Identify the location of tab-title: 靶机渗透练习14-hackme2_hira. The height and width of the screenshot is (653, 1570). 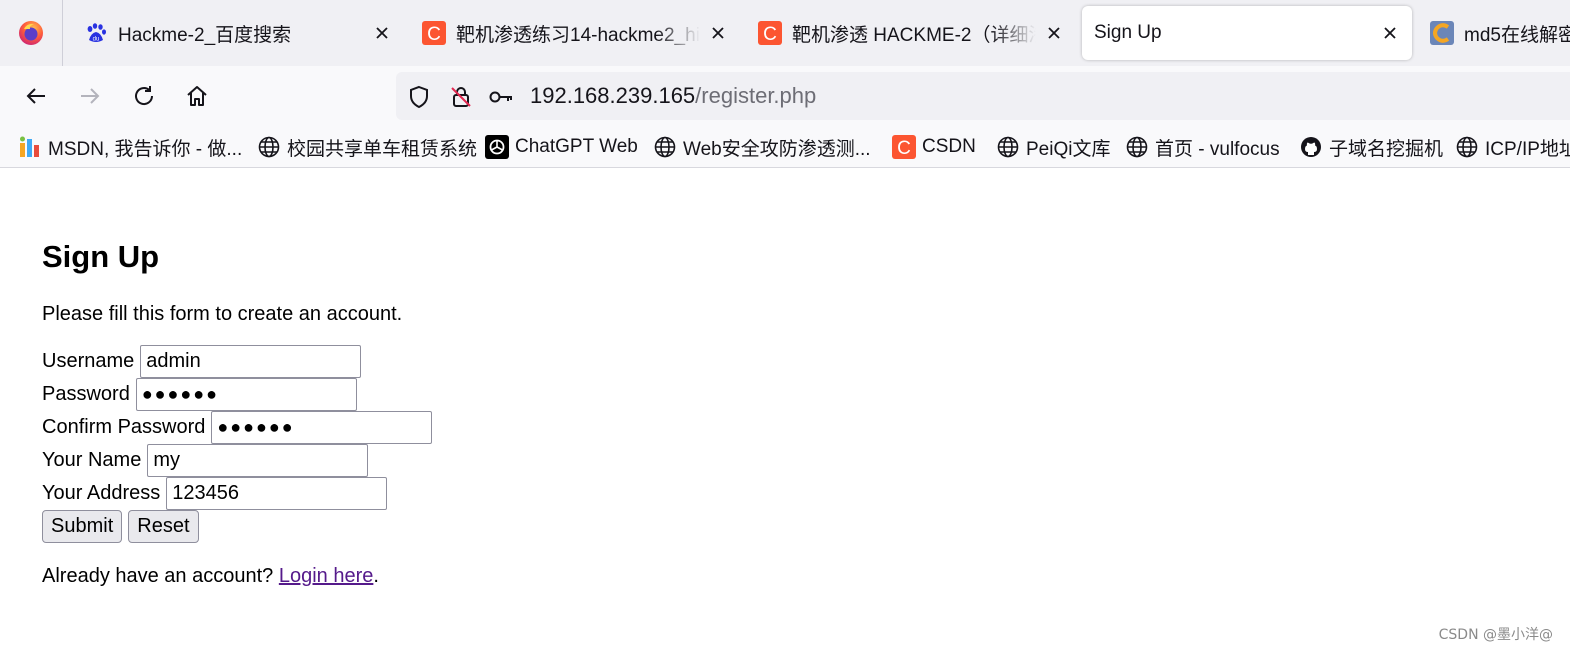
(578, 35).